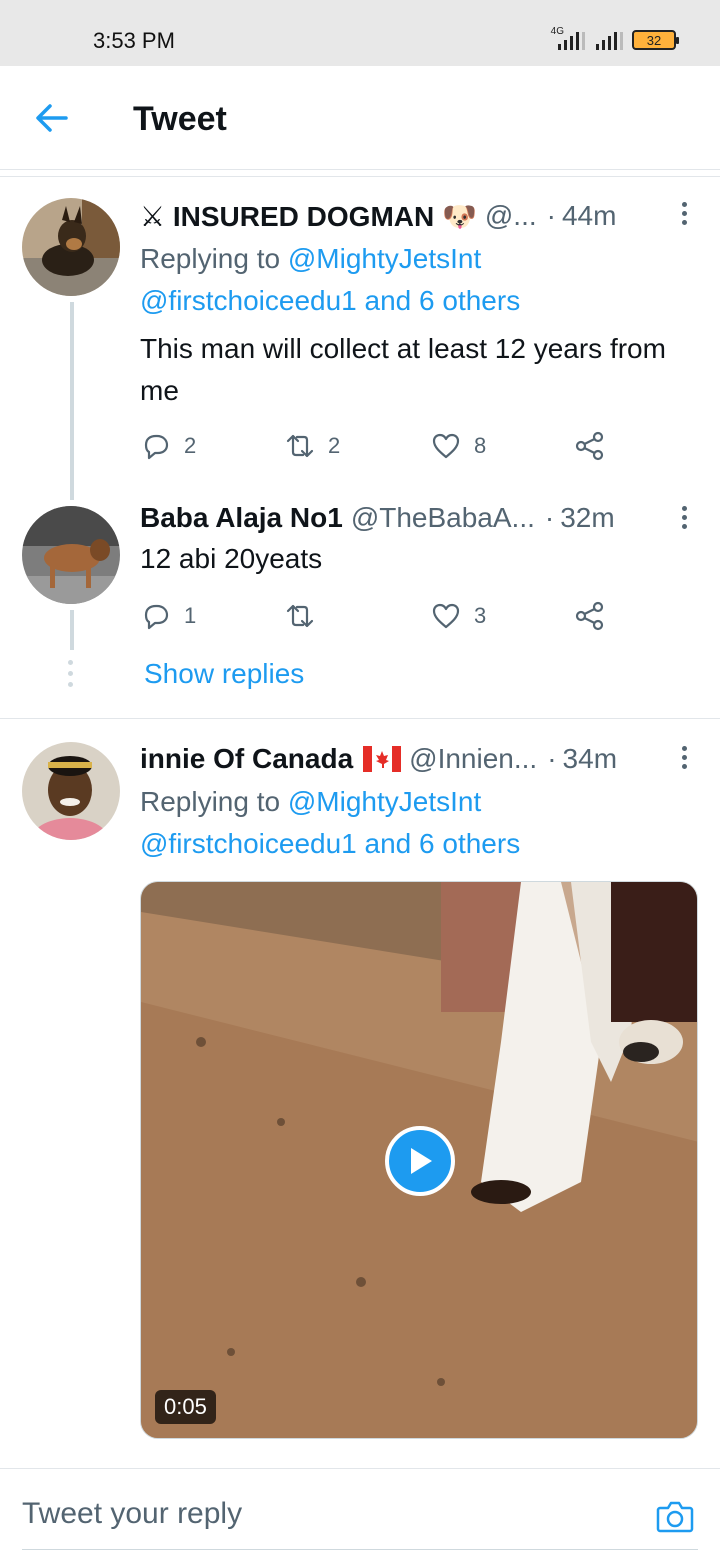  What do you see at coordinates (360, 33) in the screenshot?
I see `status-bar: 3:53 PM 4G 32` at bounding box center [360, 33].